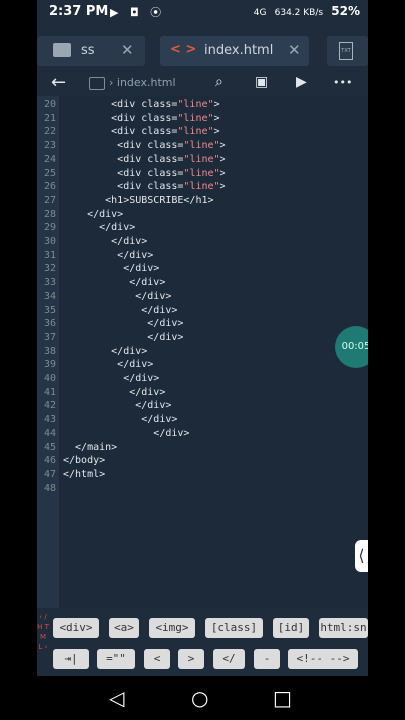  I want to click on tab-text-file: TXT, so click(347, 51).